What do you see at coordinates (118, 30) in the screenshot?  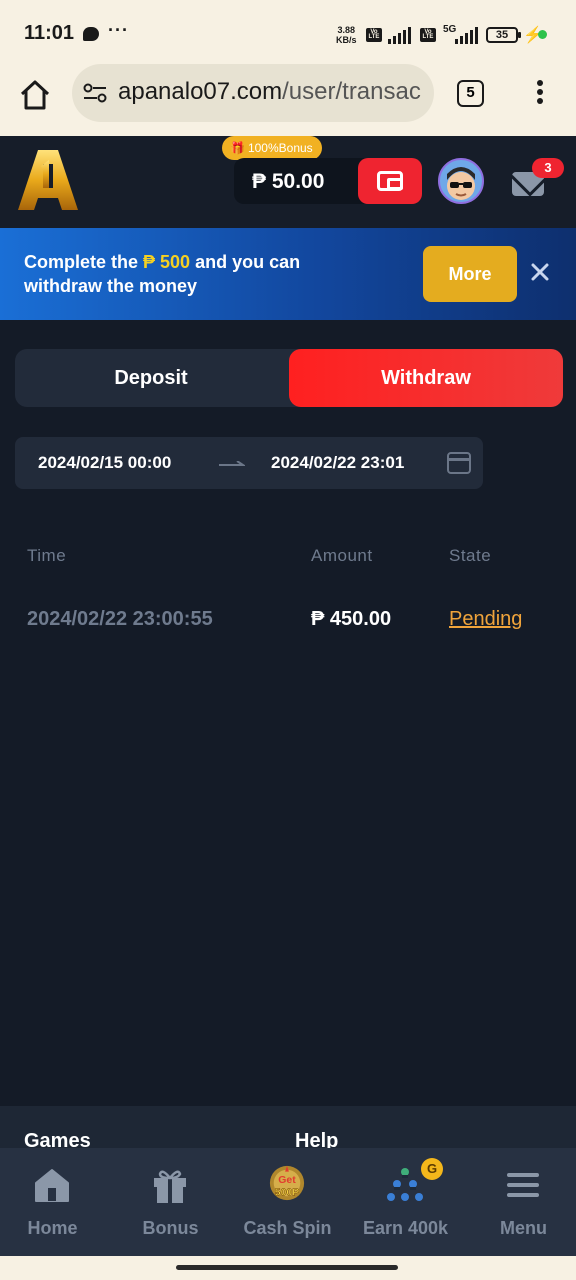 I see `more-notifications-icon: ···` at bounding box center [118, 30].